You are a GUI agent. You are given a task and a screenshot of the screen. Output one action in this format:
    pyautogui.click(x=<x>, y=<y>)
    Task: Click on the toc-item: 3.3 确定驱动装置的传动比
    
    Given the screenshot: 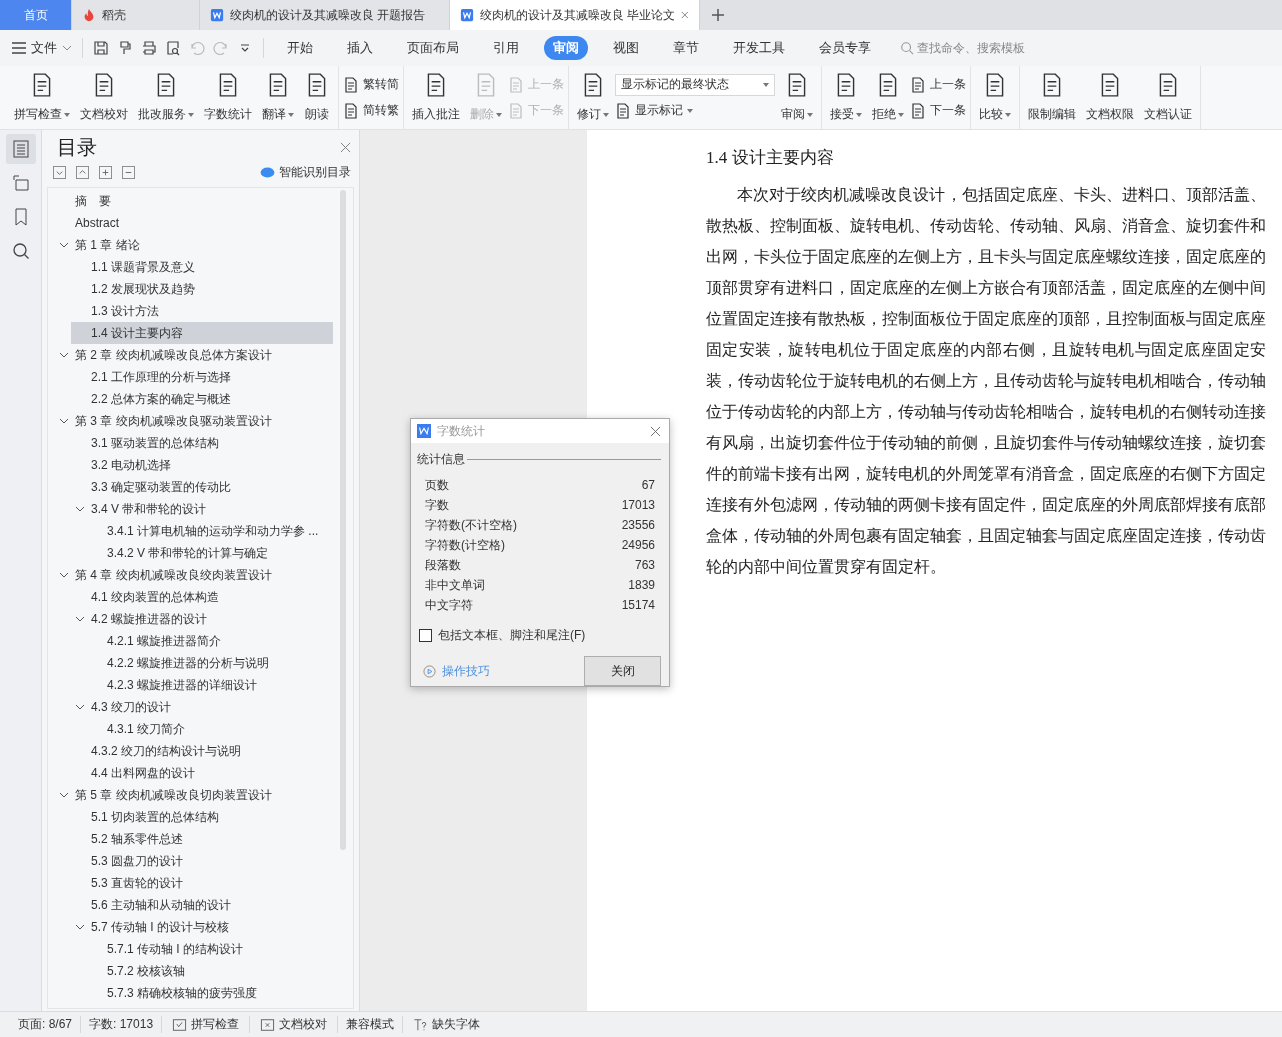 What is the action you would take?
    pyautogui.click(x=202, y=487)
    